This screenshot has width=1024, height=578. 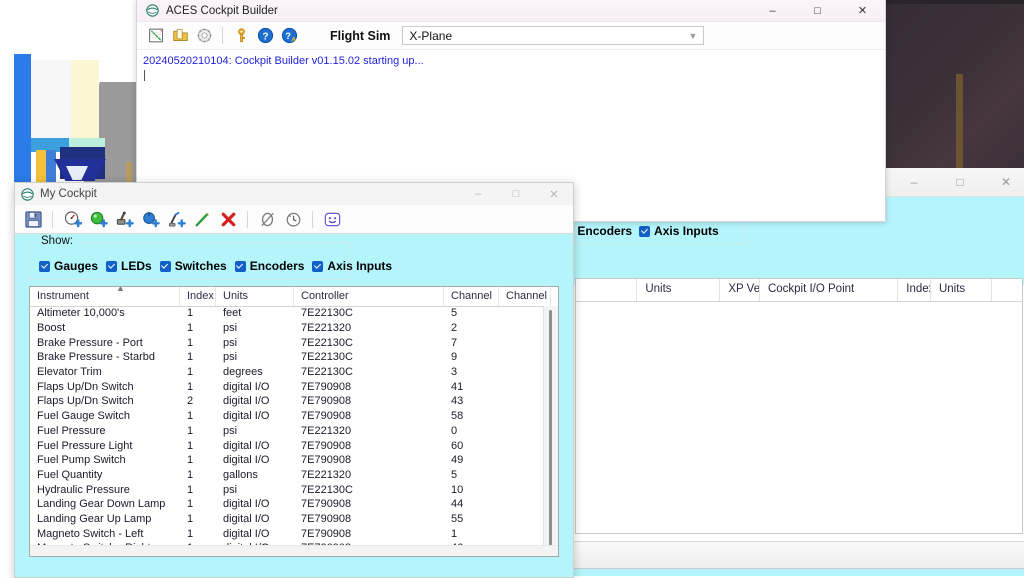 I want to click on filter-axis-inputs: Axis Inputs, so click(x=352, y=266).